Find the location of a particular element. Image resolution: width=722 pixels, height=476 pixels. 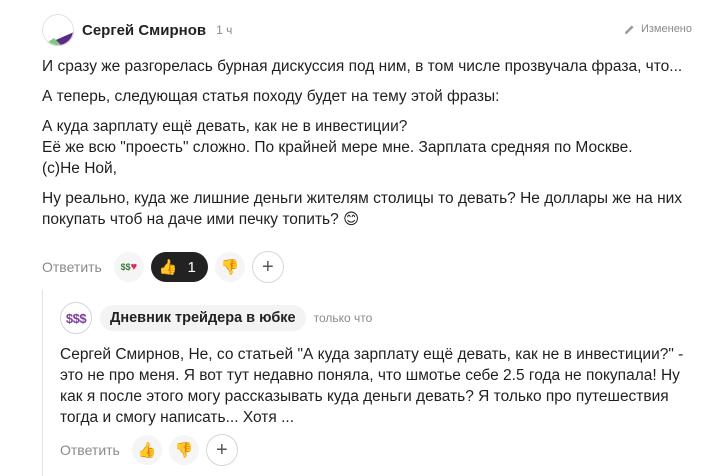

reaction-like: 👍 is located at coordinates (146, 450).